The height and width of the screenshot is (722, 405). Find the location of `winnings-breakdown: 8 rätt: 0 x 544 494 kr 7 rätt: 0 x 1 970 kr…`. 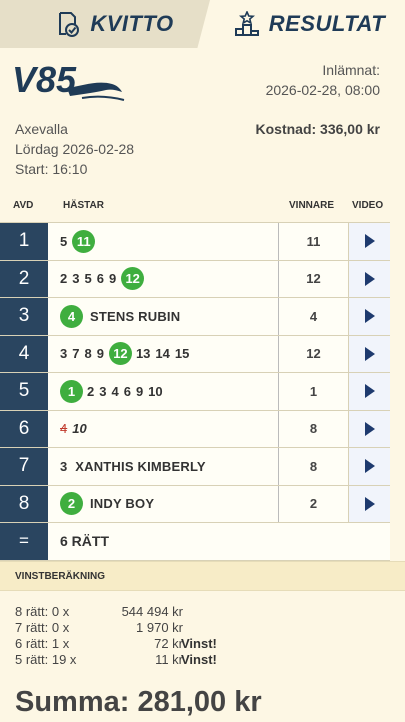

winnings-breakdown: 8 rätt: 0 x 544 494 kr 7 rätt: 0 x 1 970 kr… is located at coordinates (165, 636).